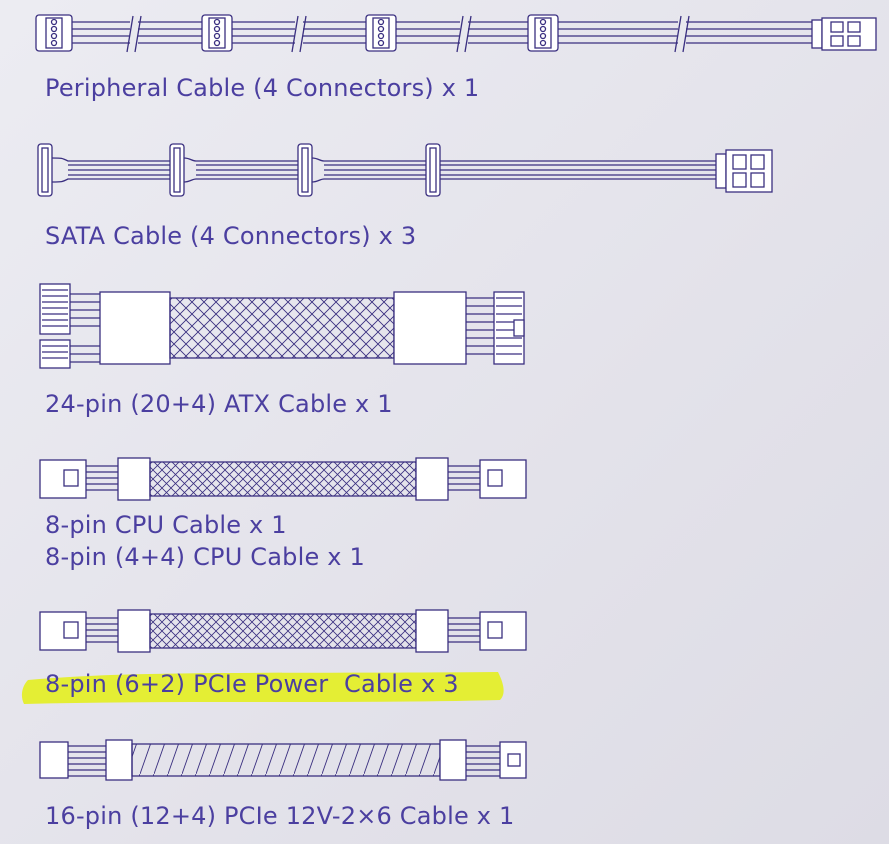 The width and height of the screenshot is (889, 844). Describe the element at coordinates (252, 684) in the screenshot. I see `pcie-cable-label: 8-pin (6+2) PCIe Power Cable x 3` at that location.